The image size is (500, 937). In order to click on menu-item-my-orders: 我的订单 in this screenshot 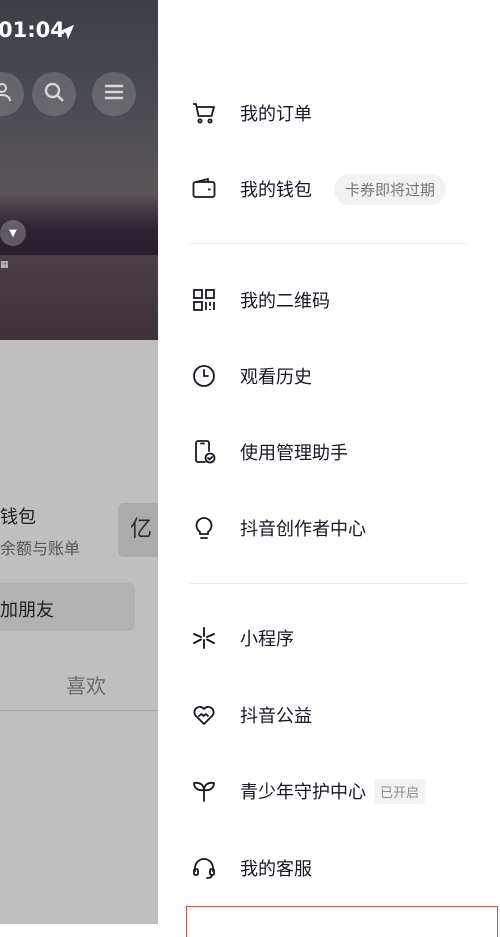, I will do `click(345, 113)`.